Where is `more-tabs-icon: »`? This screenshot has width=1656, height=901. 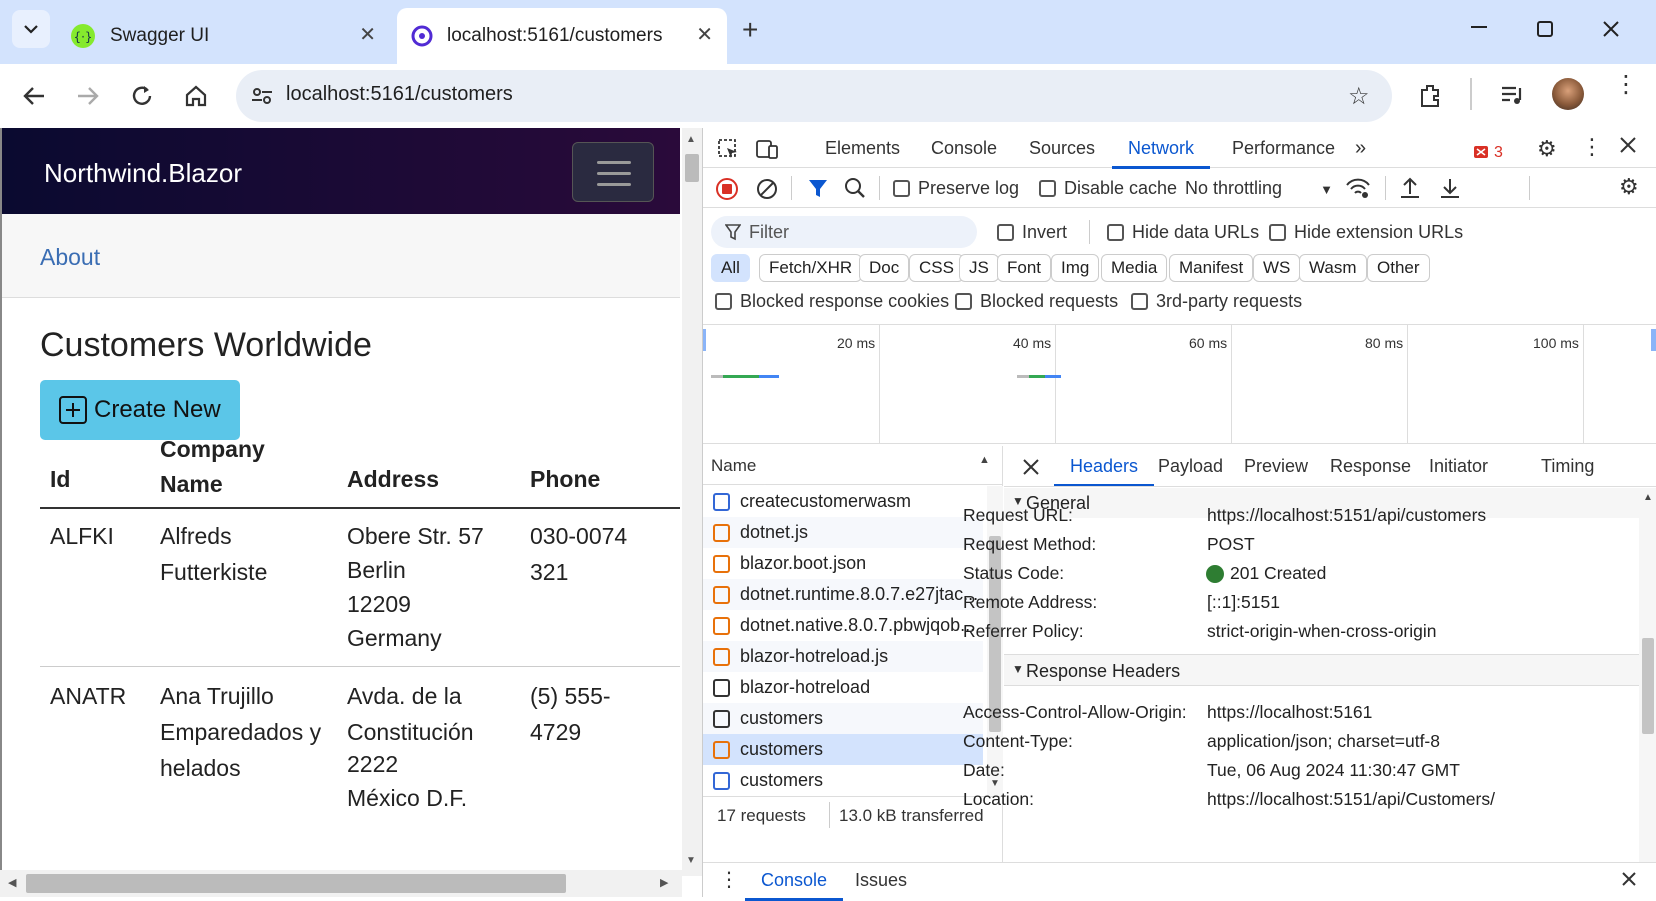 more-tabs-icon: » is located at coordinates (1360, 148).